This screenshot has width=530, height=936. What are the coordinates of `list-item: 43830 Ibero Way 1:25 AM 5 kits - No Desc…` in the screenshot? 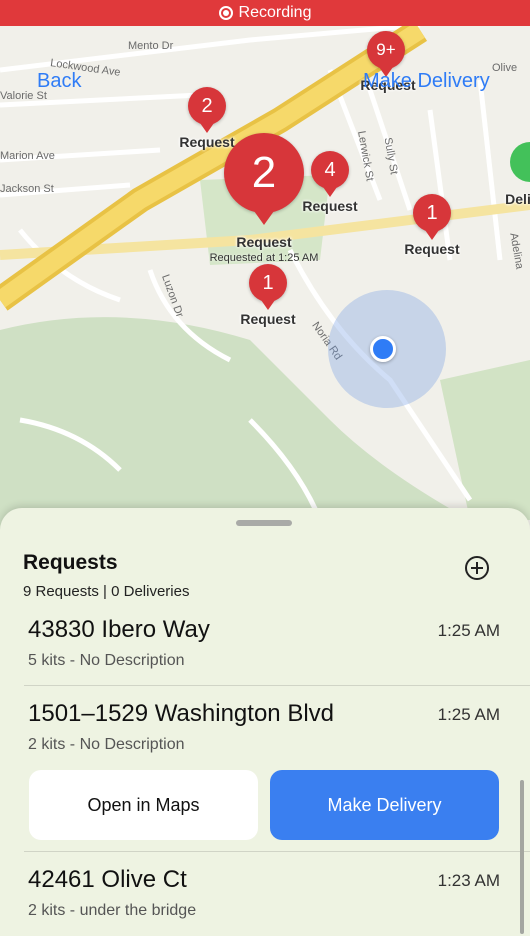 It's located at (265, 647).